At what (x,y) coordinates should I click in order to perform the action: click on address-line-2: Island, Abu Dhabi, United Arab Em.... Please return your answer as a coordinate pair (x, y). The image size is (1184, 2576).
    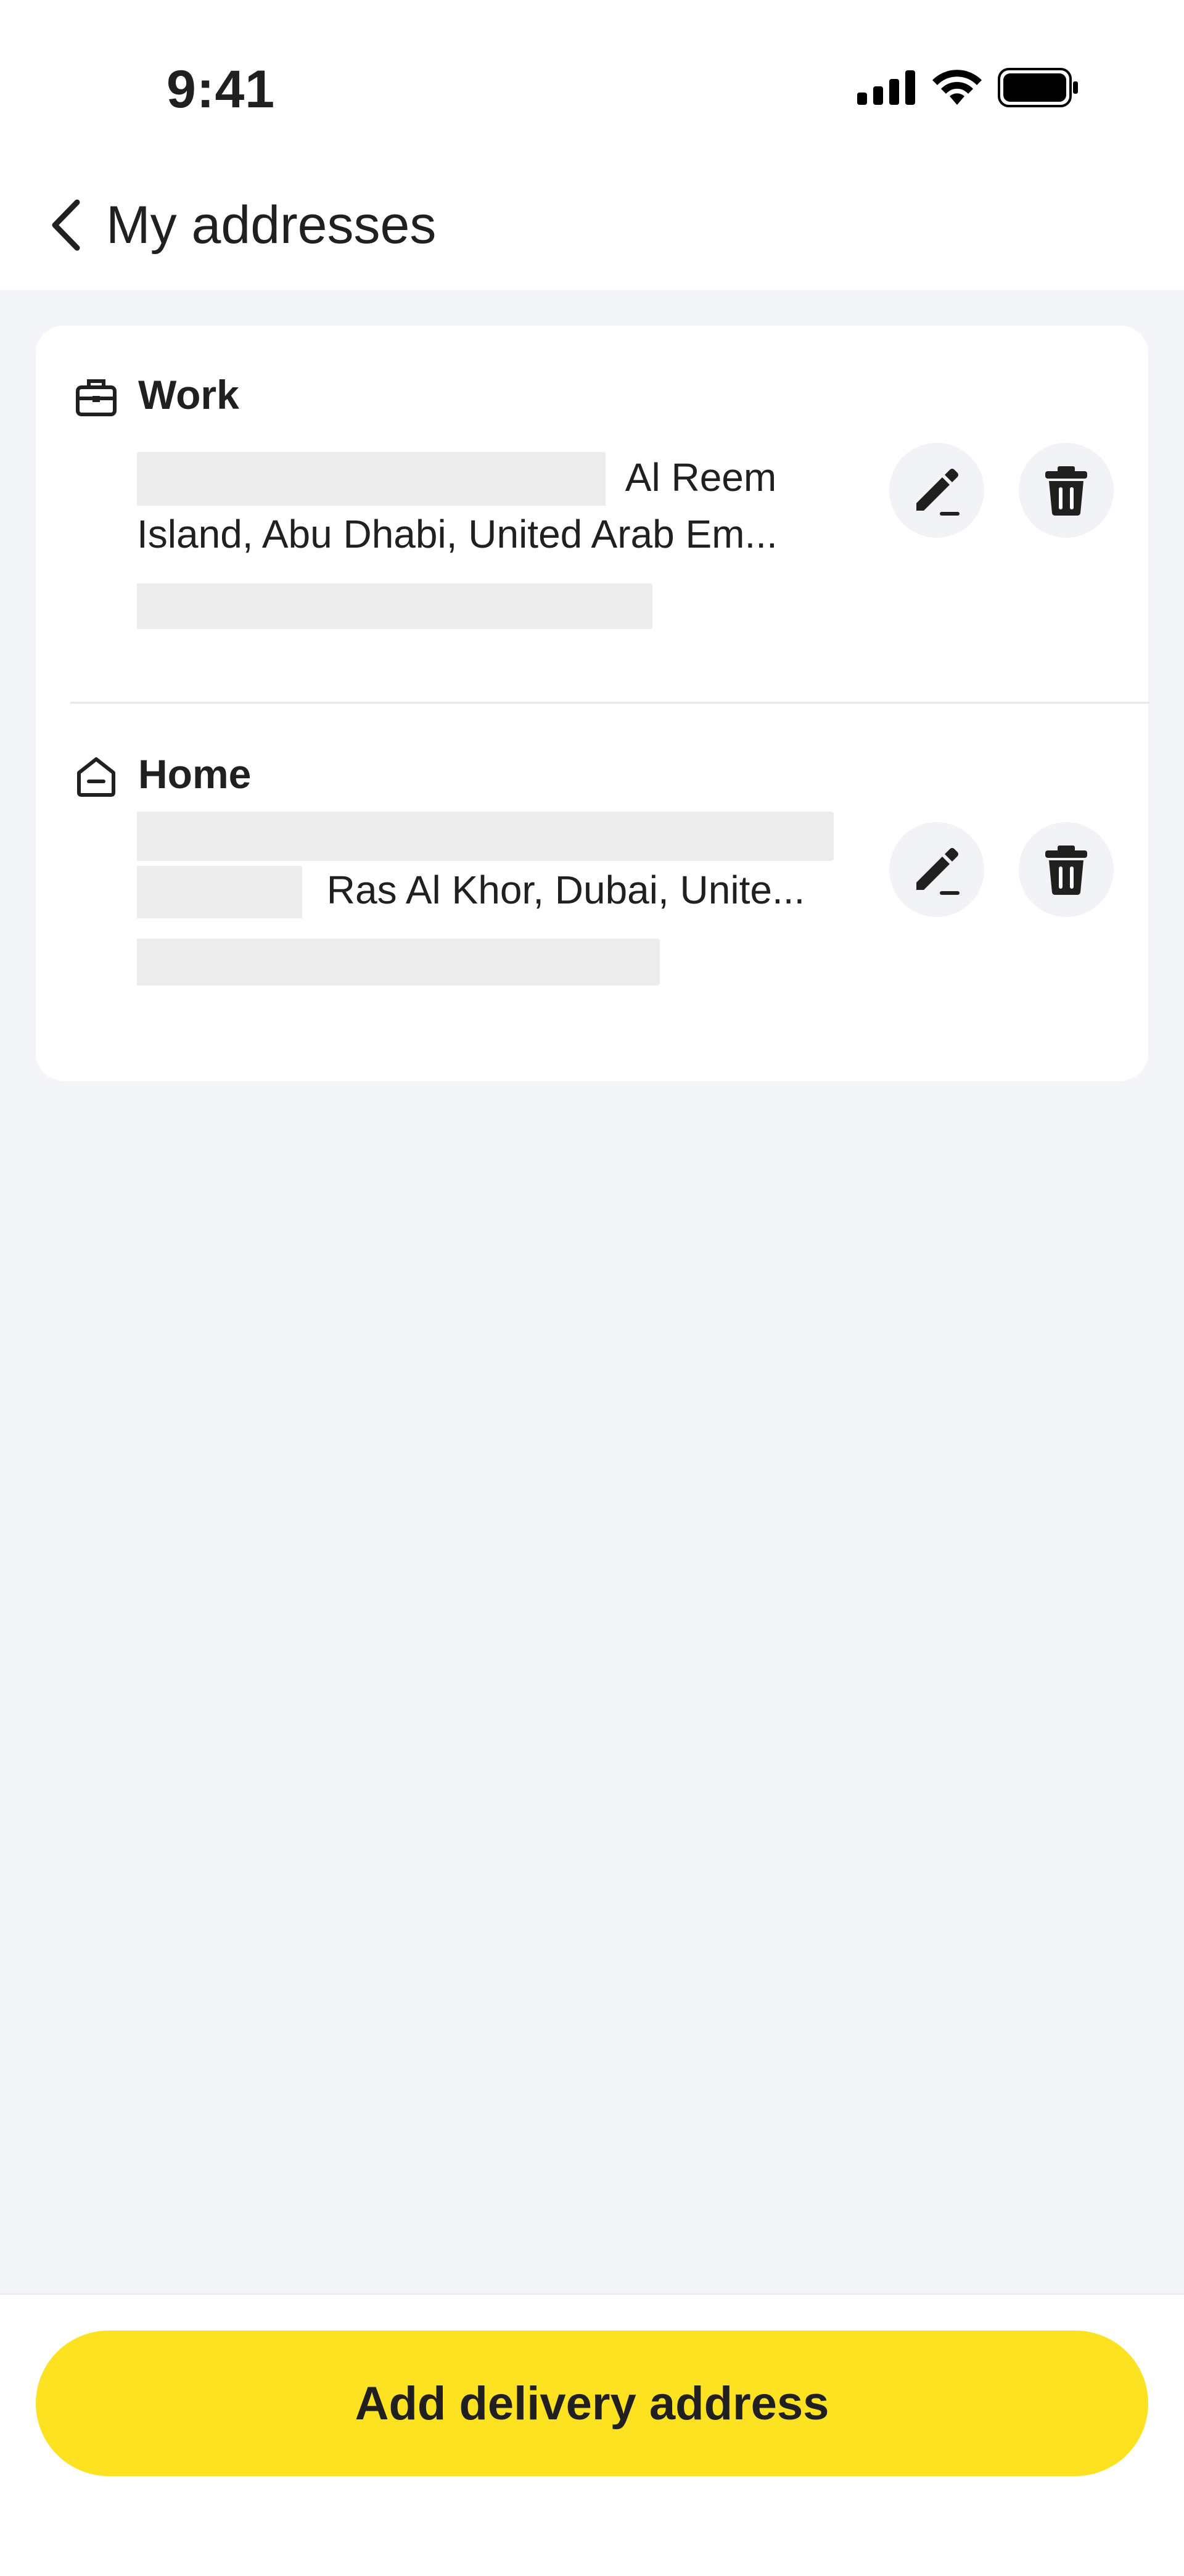
    Looking at the image, I should click on (458, 534).